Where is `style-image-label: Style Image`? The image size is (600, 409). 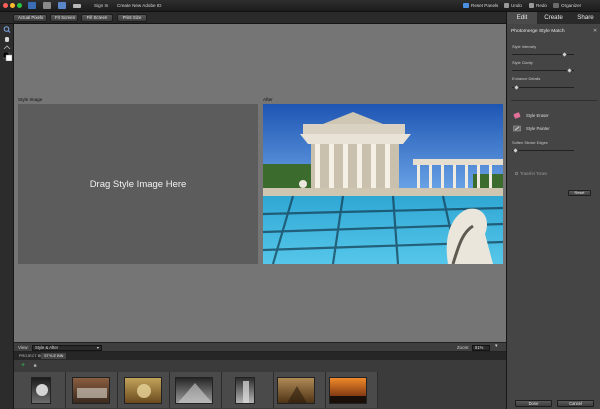 style-image-label: Style Image is located at coordinates (30, 99).